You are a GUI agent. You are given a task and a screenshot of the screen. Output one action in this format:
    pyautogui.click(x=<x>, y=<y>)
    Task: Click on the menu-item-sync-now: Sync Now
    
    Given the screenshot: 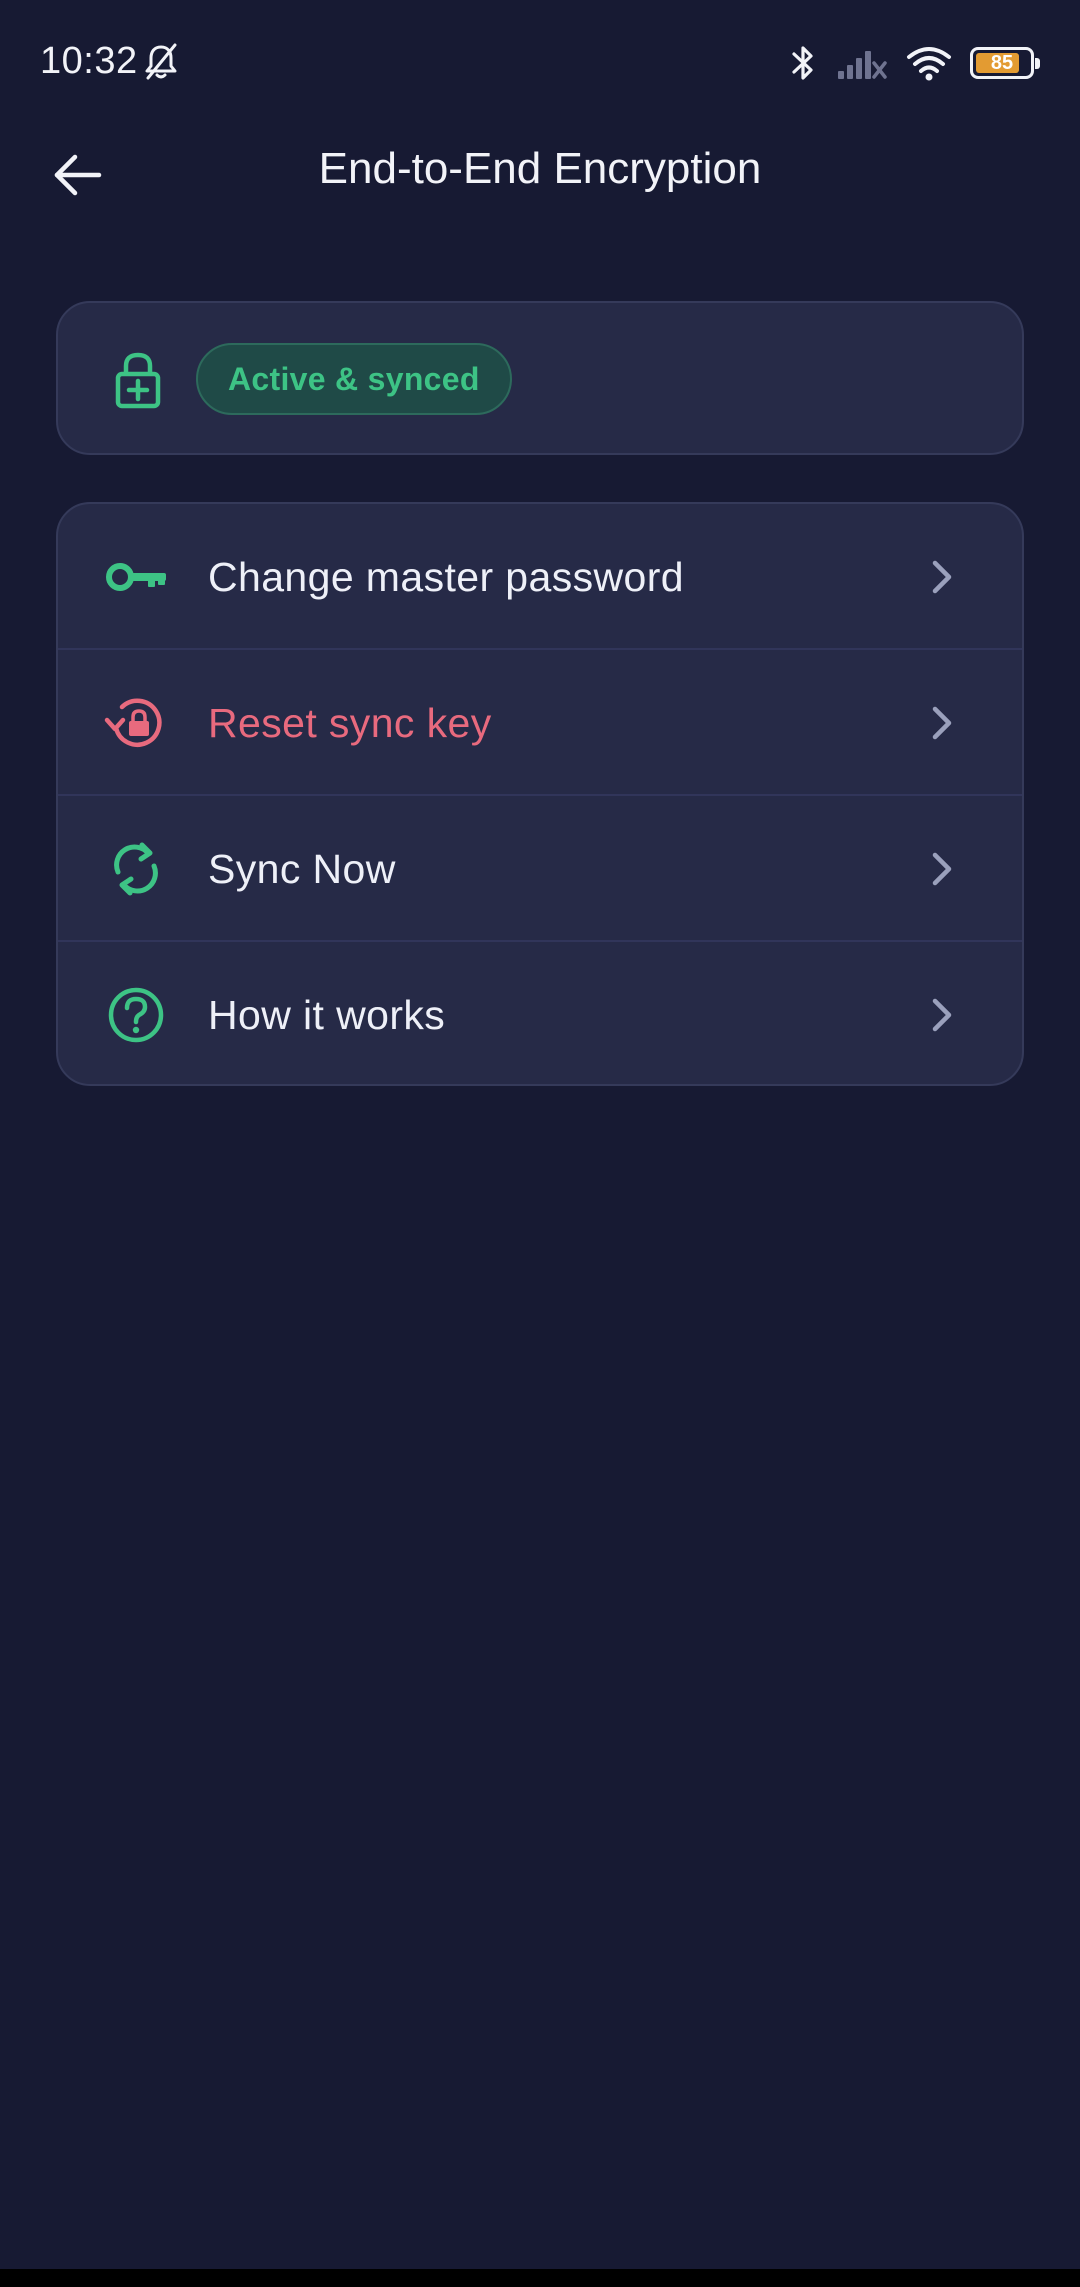 What is the action you would take?
    pyautogui.click(x=540, y=869)
    